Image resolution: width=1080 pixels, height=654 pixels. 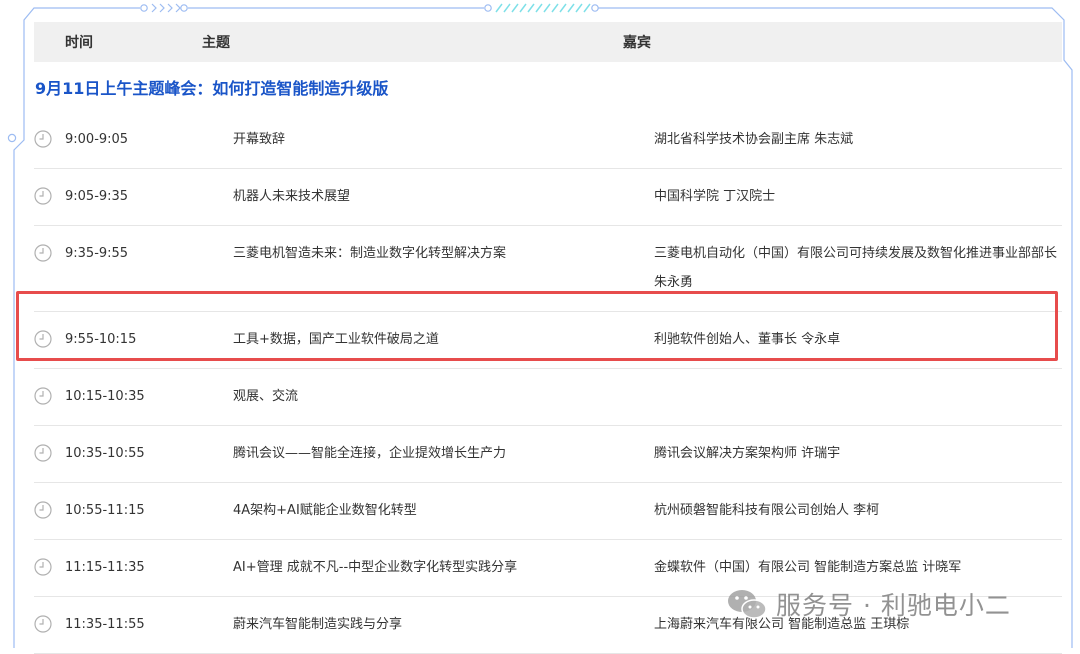 I want to click on row-topic: 观展、交流, so click(x=266, y=396).